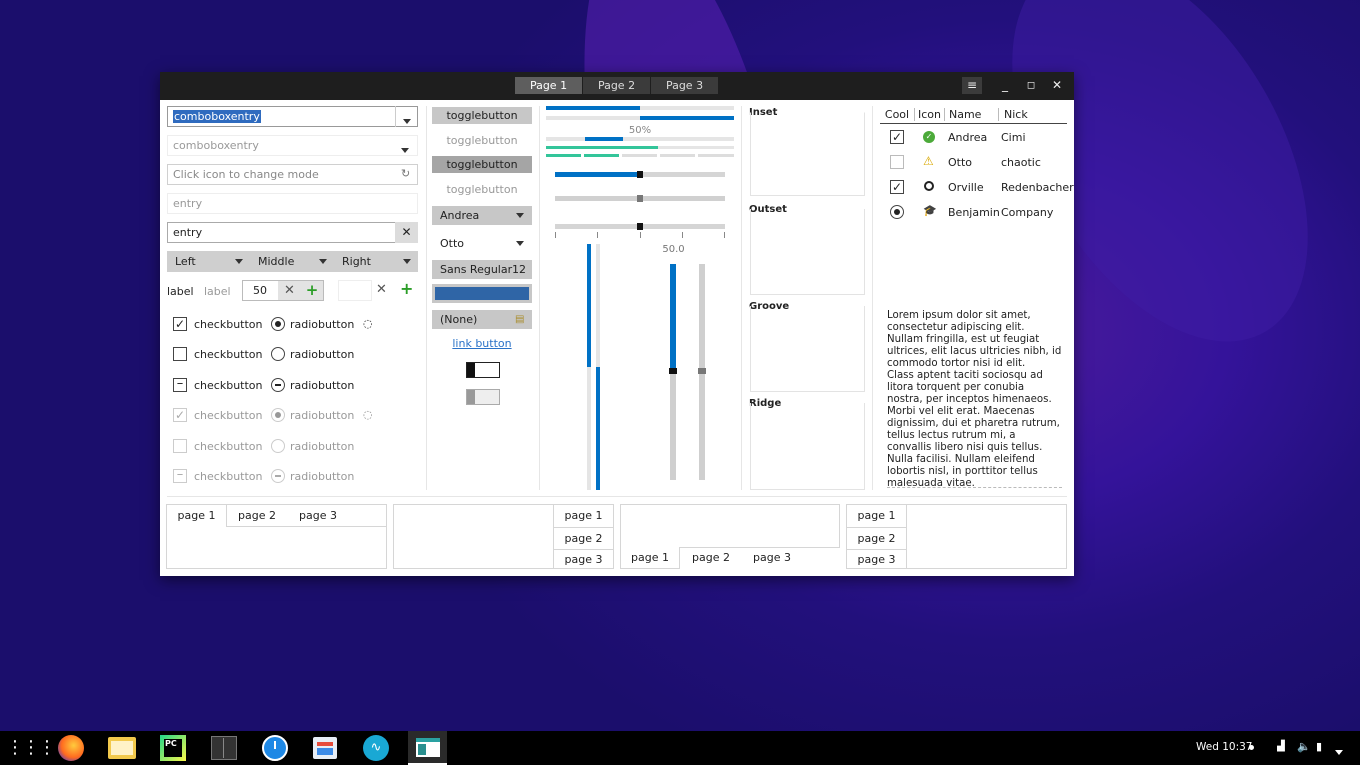  What do you see at coordinates (973, 138) in the screenshot?
I see `table-row: ✓ ✓ Andrea Cimi` at bounding box center [973, 138].